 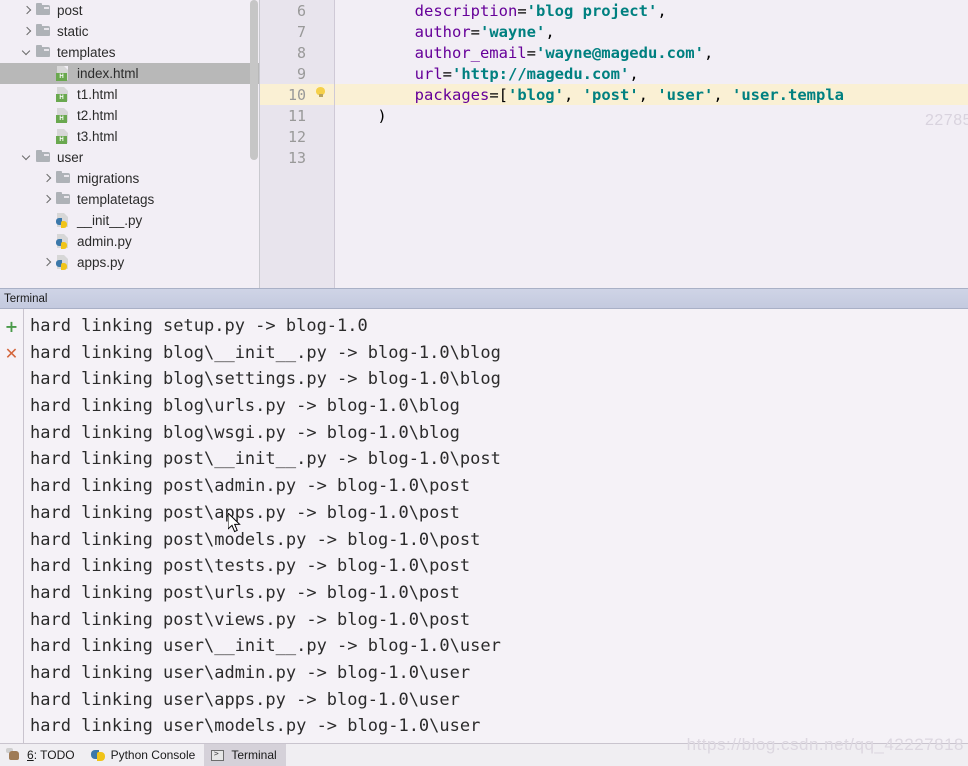 What do you see at coordinates (130, 178) in the screenshot?
I see `tree-item-migrations: migrations` at bounding box center [130, 178].